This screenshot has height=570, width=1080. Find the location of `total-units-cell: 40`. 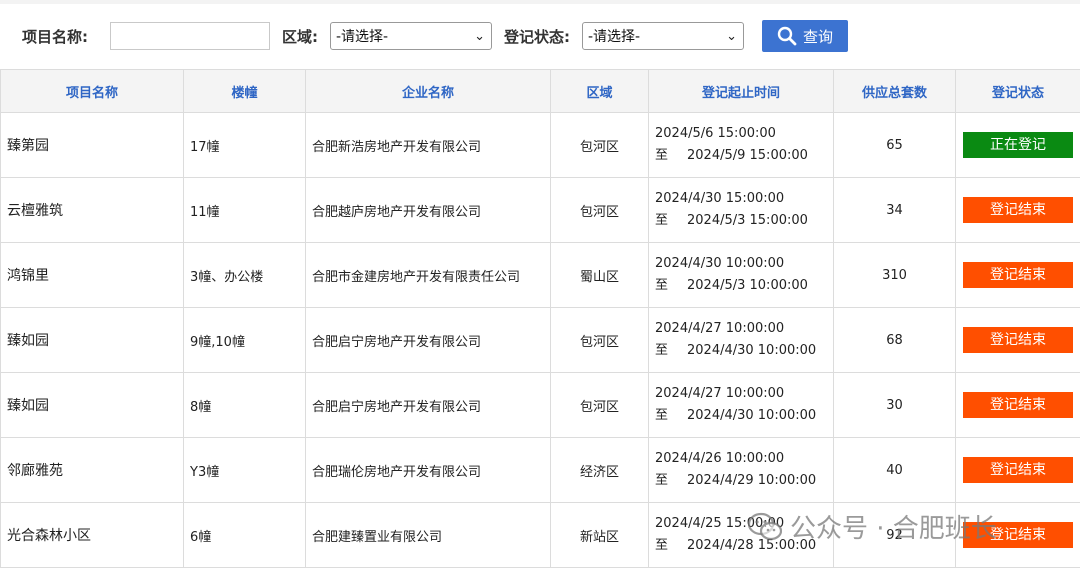

total-units-cell: 40 is located at coordinates (894, 470).